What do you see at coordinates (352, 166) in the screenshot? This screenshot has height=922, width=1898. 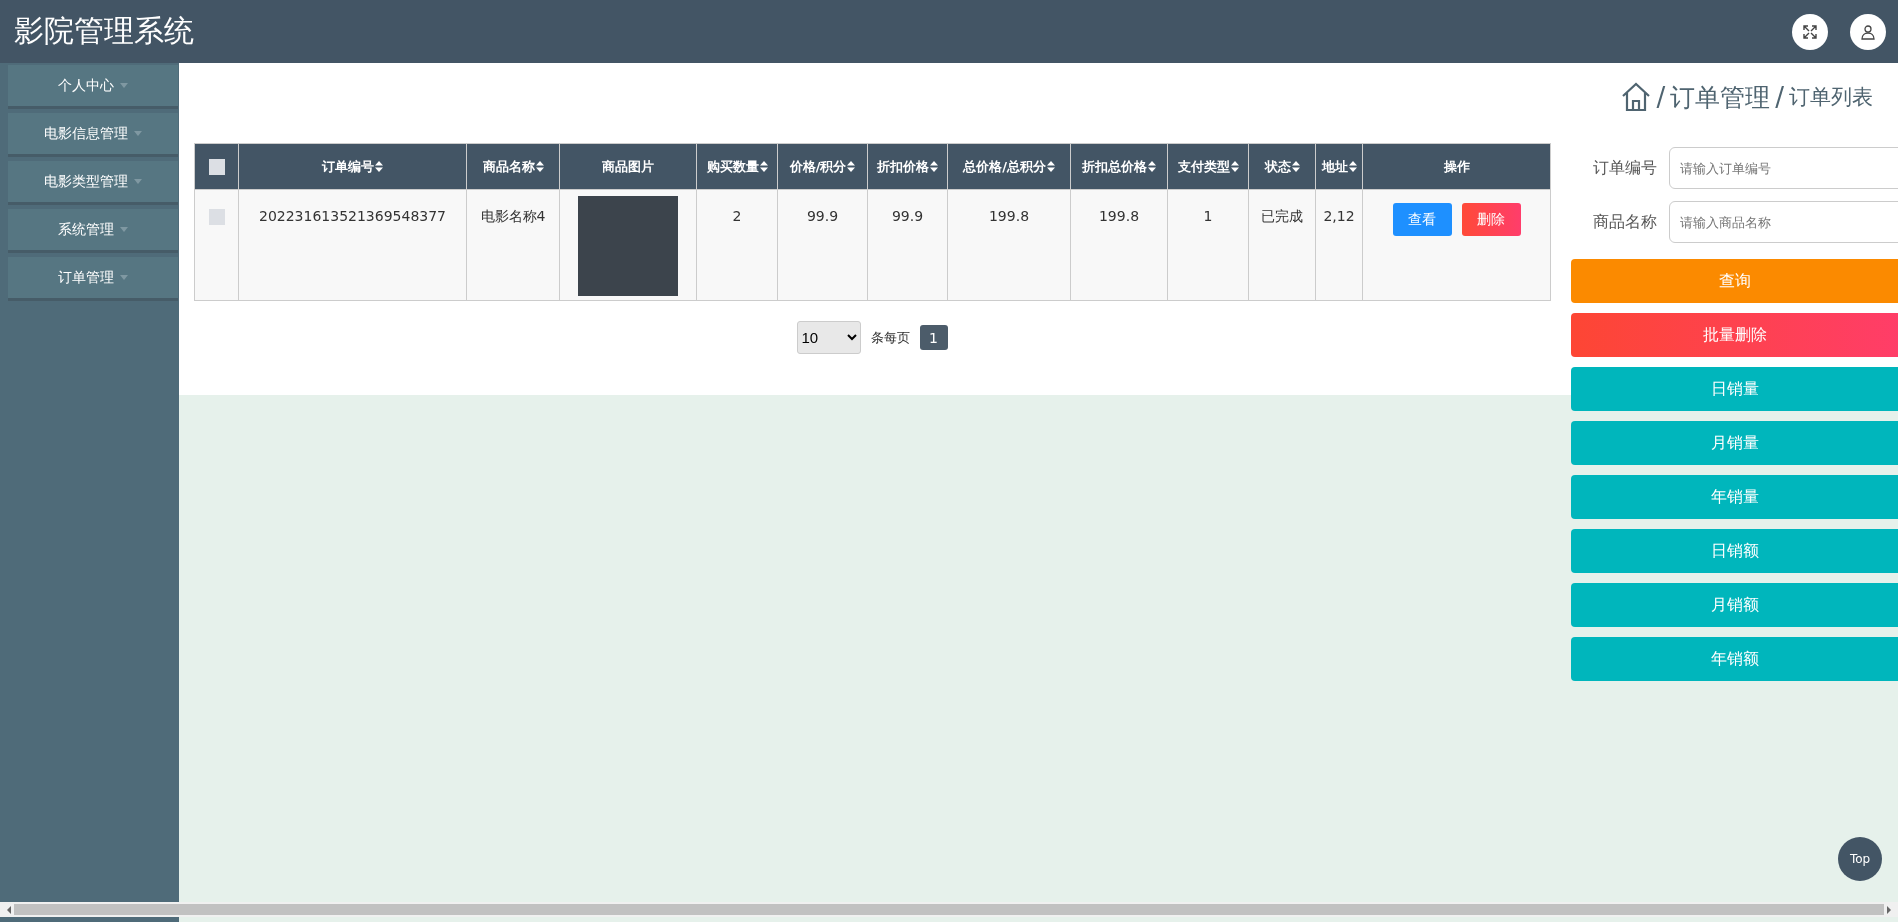 I see `column-header: 订单编号` at bounding box center [352, 166].